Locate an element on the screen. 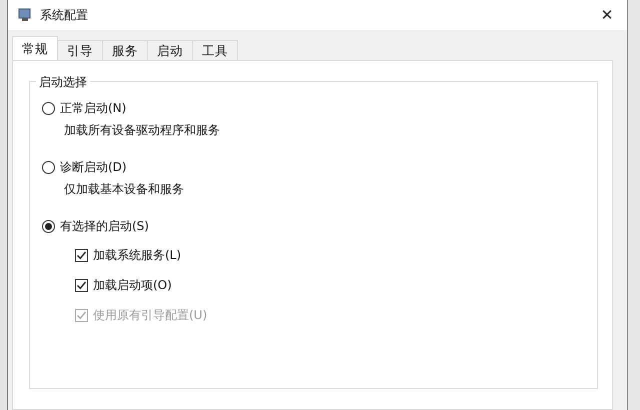 This screenshot has width=640, height=410. option-label: 加载系统服务(L) is located at coordinates (137, 255).